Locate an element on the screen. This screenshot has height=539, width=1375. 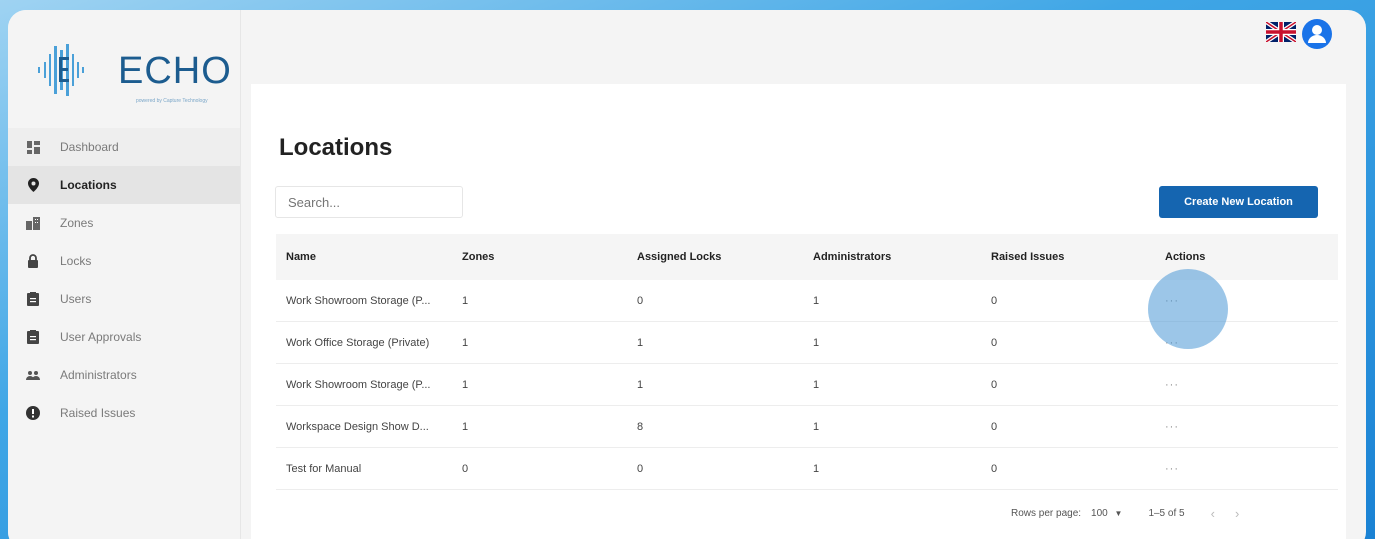
click-ripple is located at coordinates (1188, 309).